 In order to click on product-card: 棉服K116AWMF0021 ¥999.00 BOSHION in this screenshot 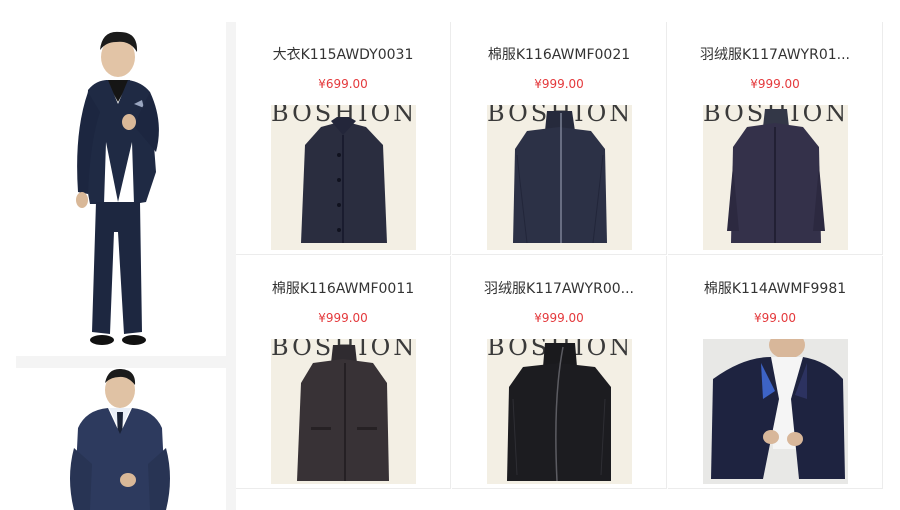, I will do `click(559, 138)`.